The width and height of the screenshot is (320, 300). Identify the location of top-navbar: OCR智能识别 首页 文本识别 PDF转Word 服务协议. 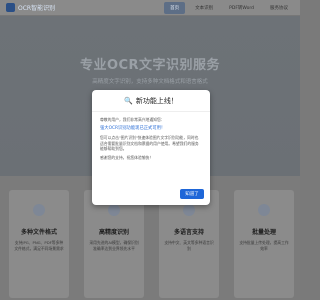
(150, 8).